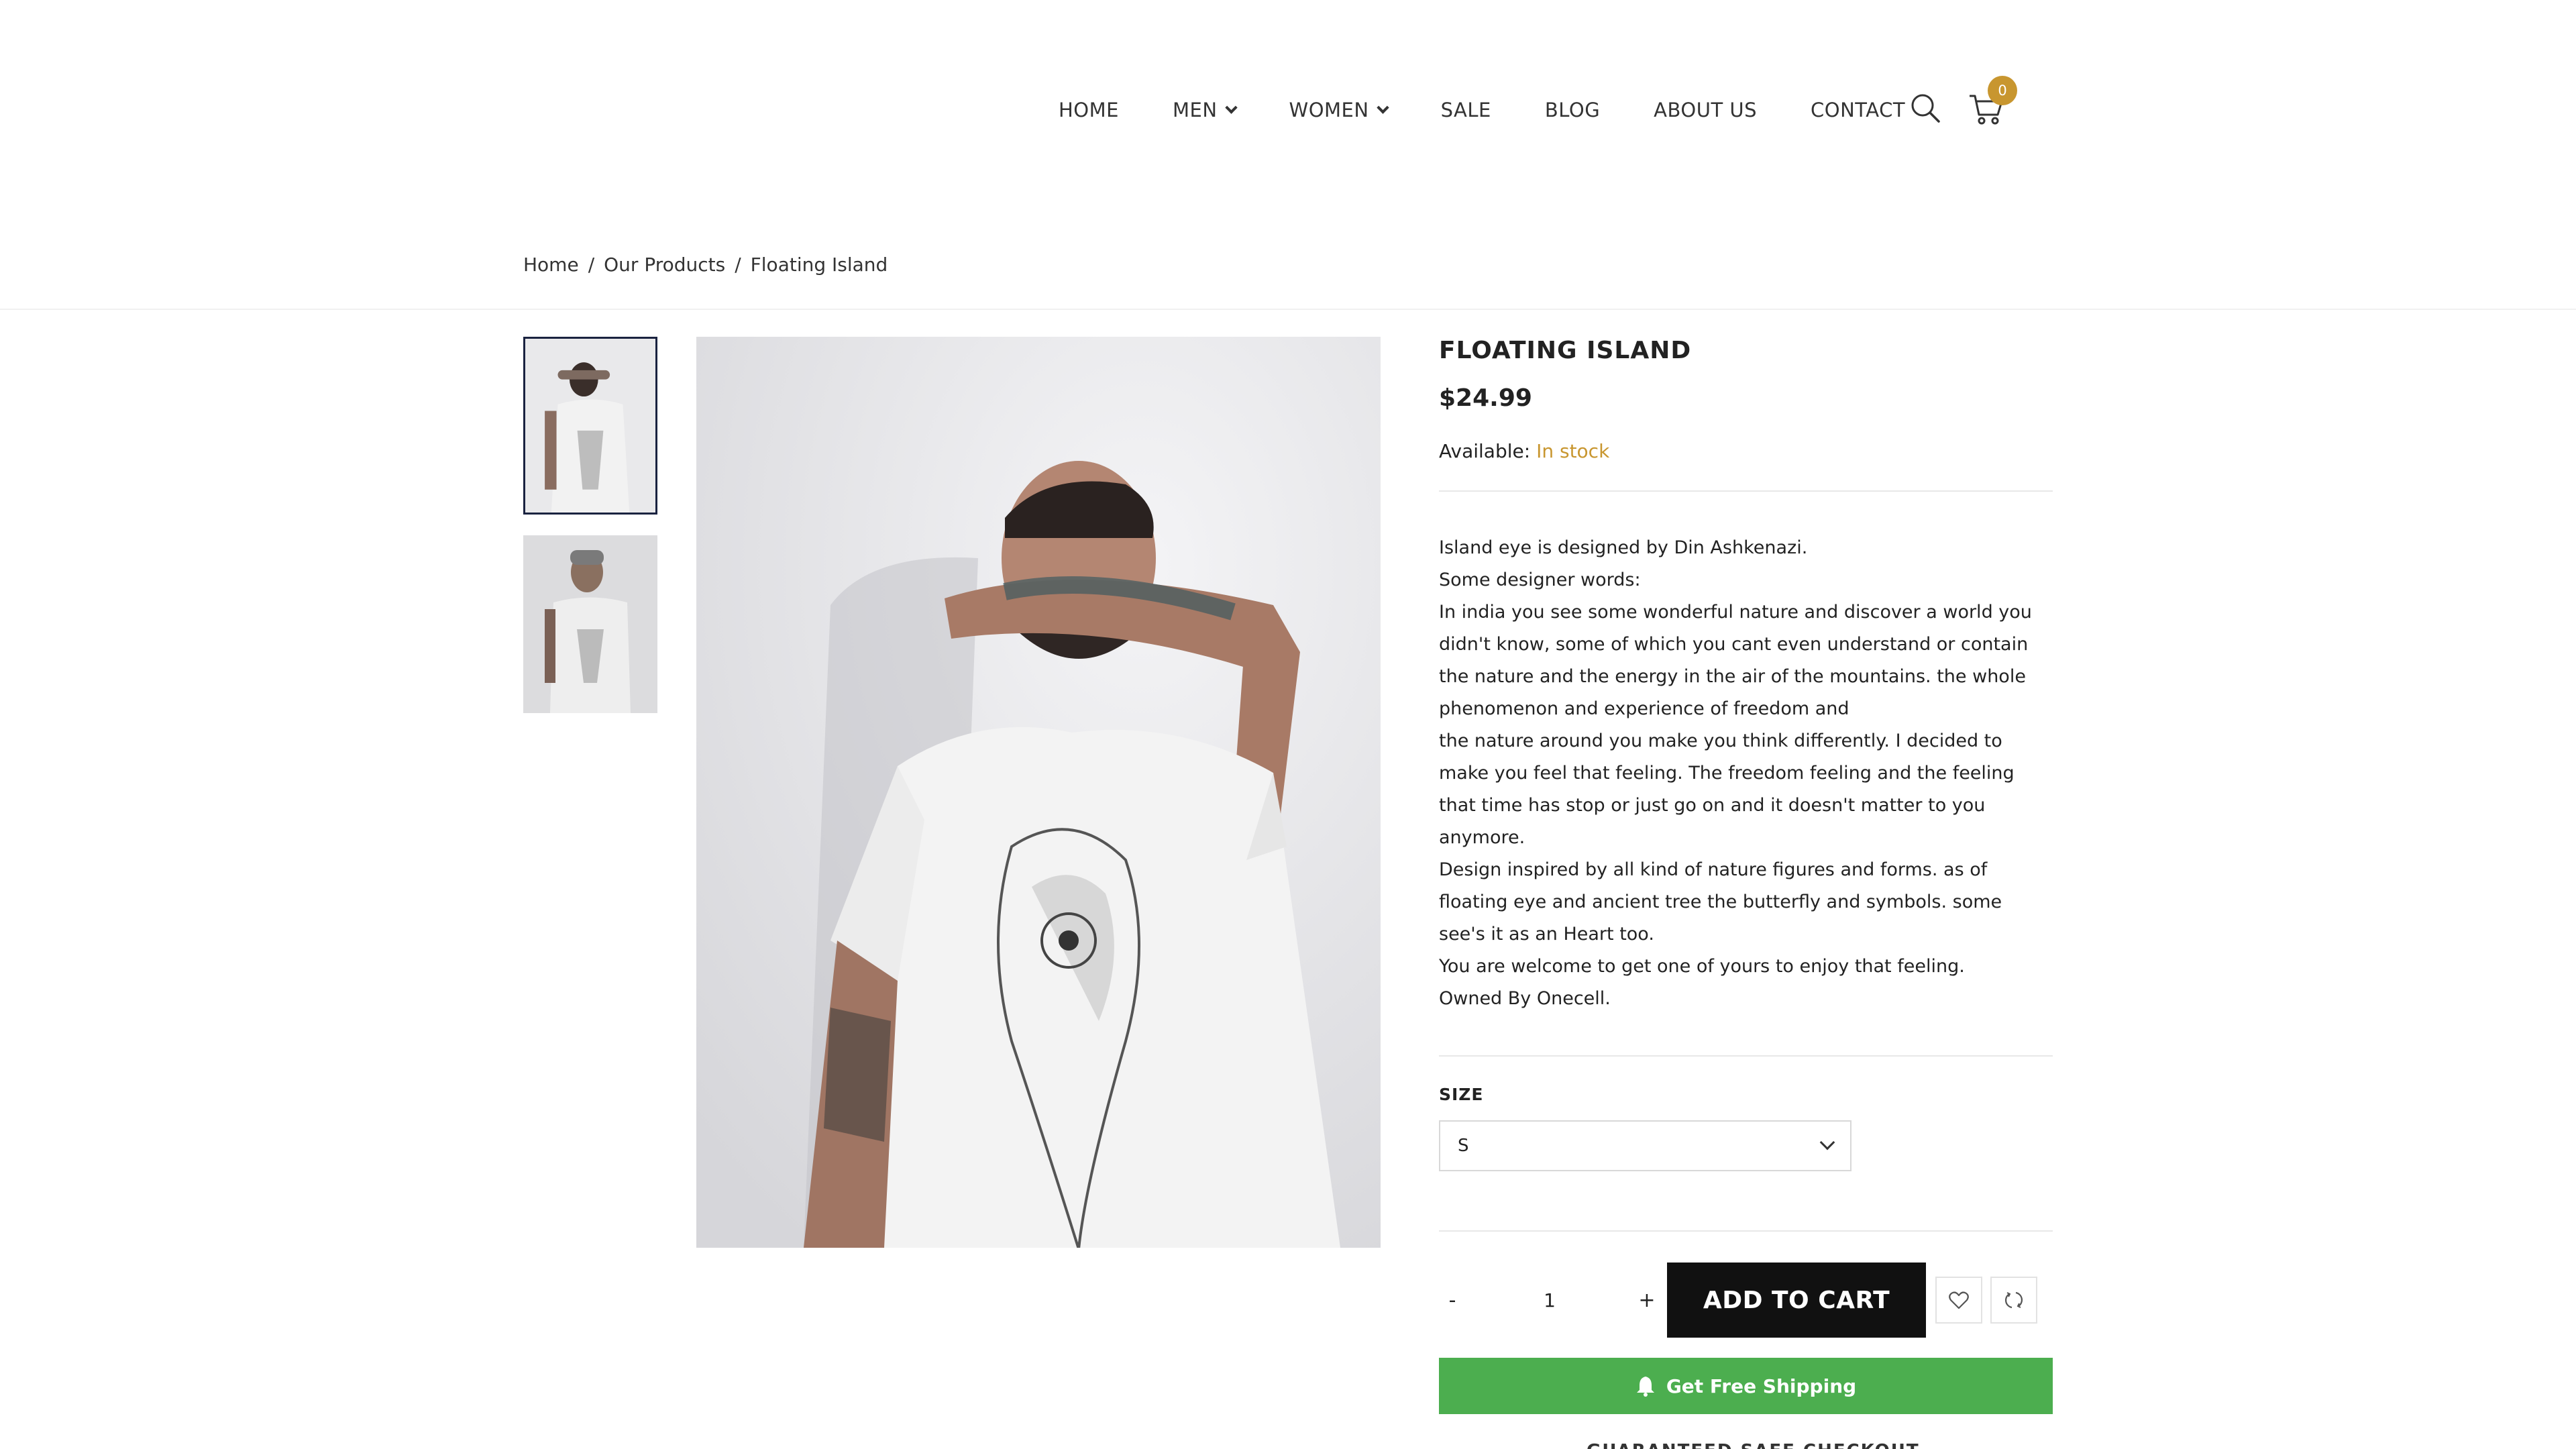  I want to click on nav-label: MEN, so click(1195, 110).